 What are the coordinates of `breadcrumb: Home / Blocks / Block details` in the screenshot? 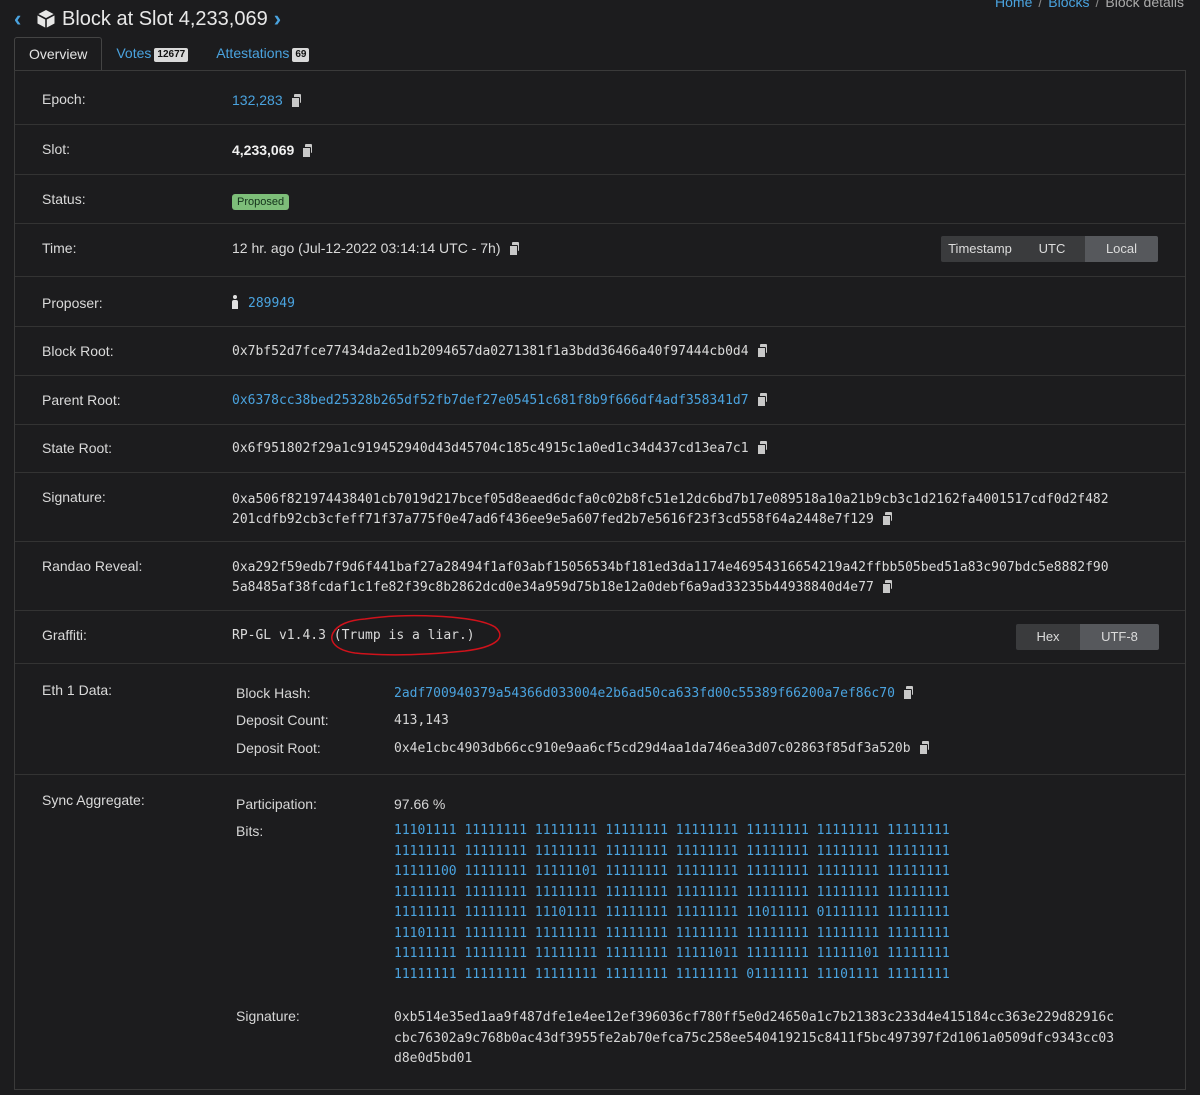 It's located at (1089, 5).